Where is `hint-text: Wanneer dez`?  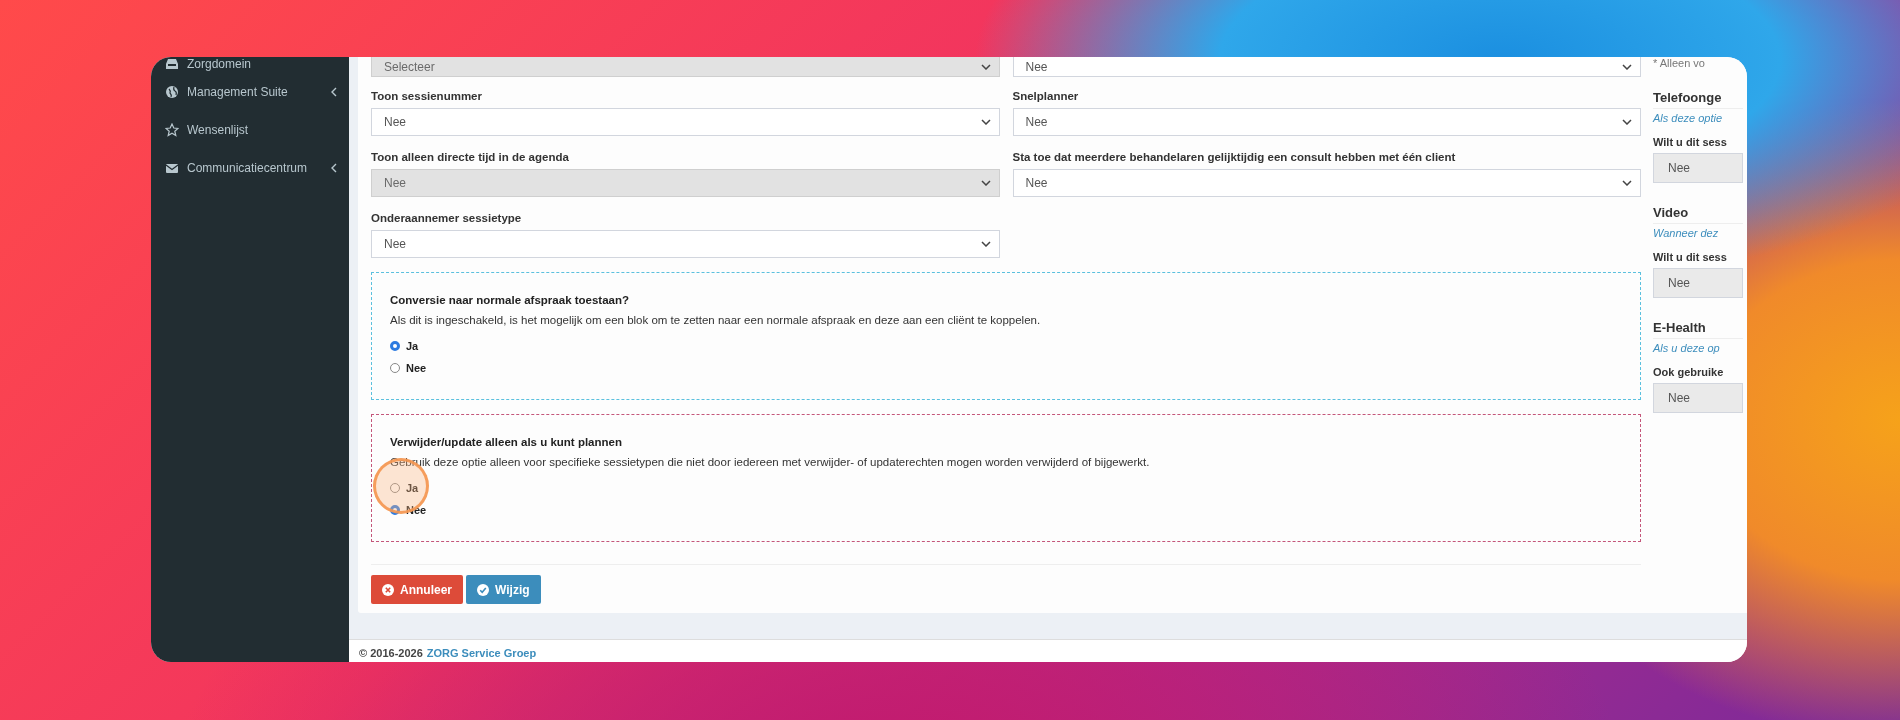 hint-text: Wanneer dez is located at coordinates (1686, 233).